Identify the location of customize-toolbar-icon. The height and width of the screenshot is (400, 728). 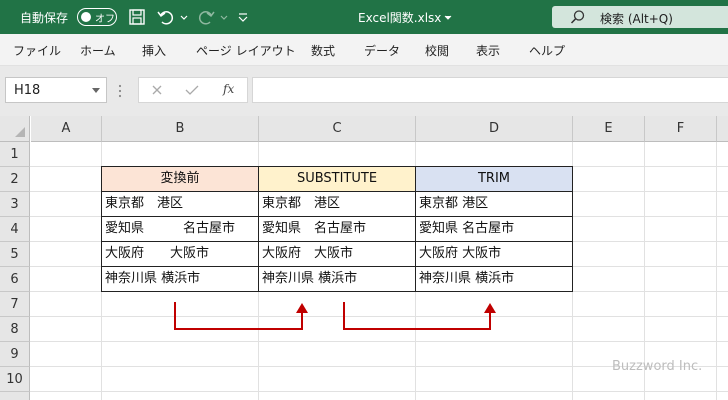
(246, 17).